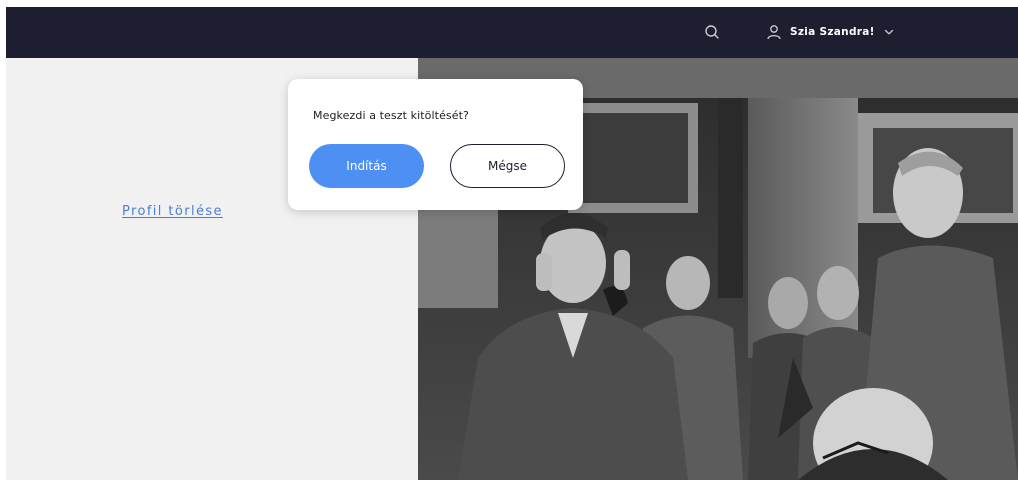 This screenshot has width=1018, height=480. I want to click on cancel-button: Mégse, so click(507, 166).